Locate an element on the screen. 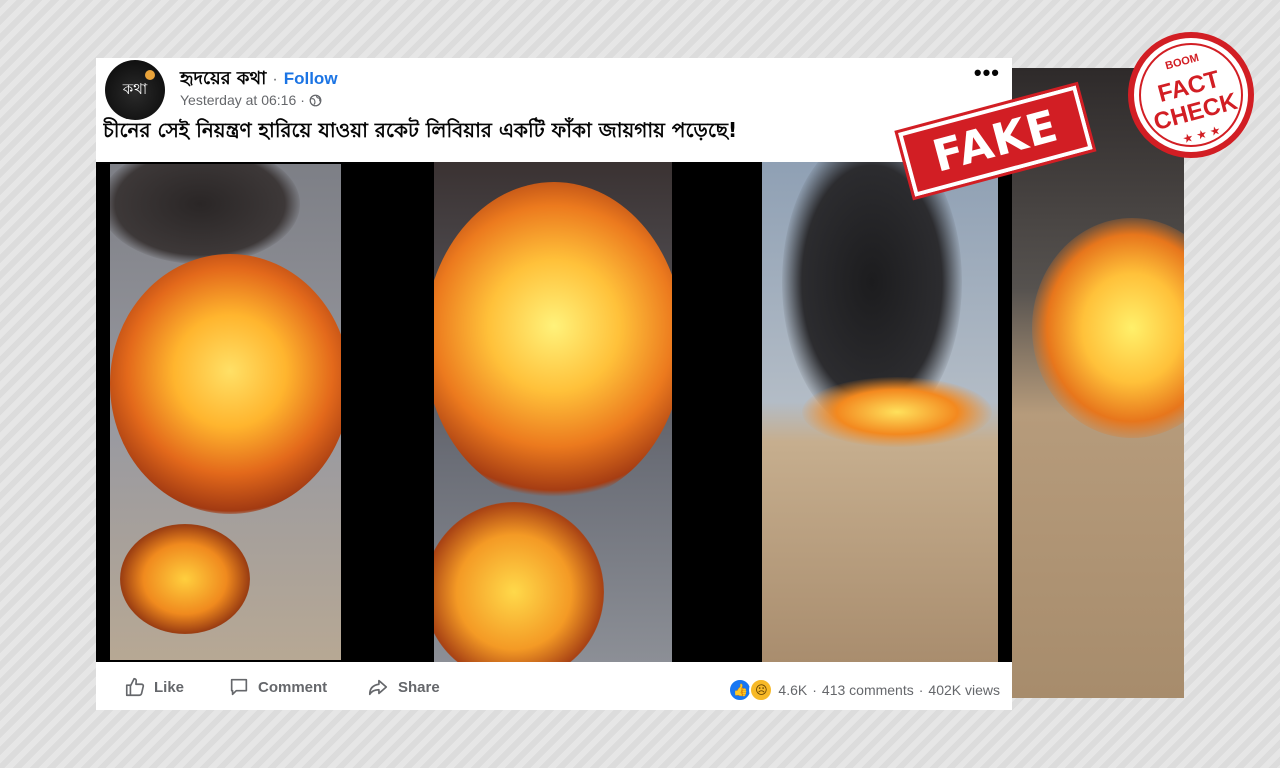 Image resolution: width=1280 pixels, height=768 pixels. avatar-text: কথা is located at coordinates (135, 88).